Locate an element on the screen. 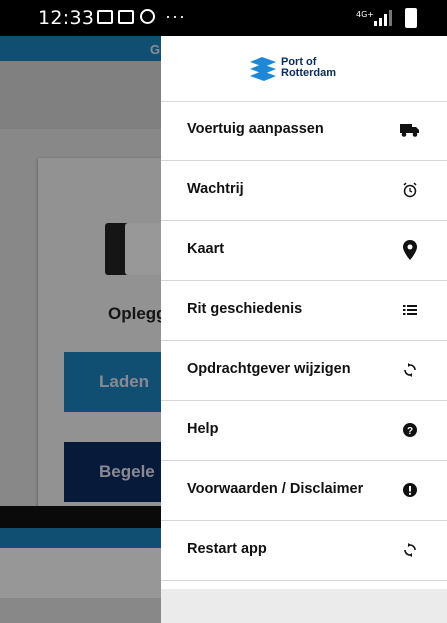  menu-item-label: Opdrachtgever wijzigen is located at coordinates (269, 369).